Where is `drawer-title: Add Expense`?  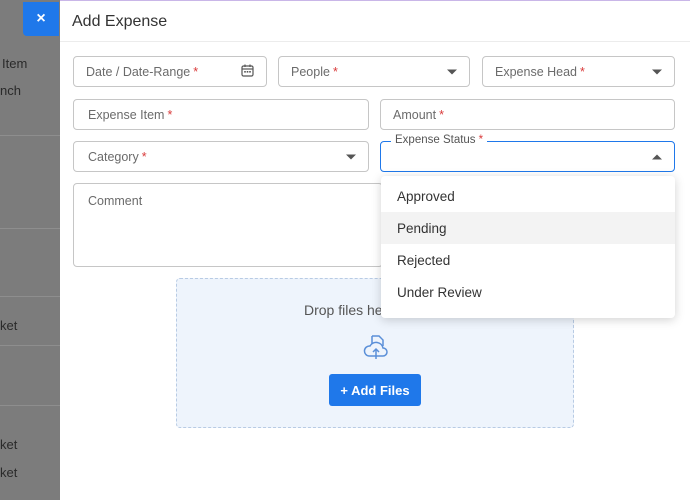 drawer-title: Add Expense is located at coordinates (120, 21).